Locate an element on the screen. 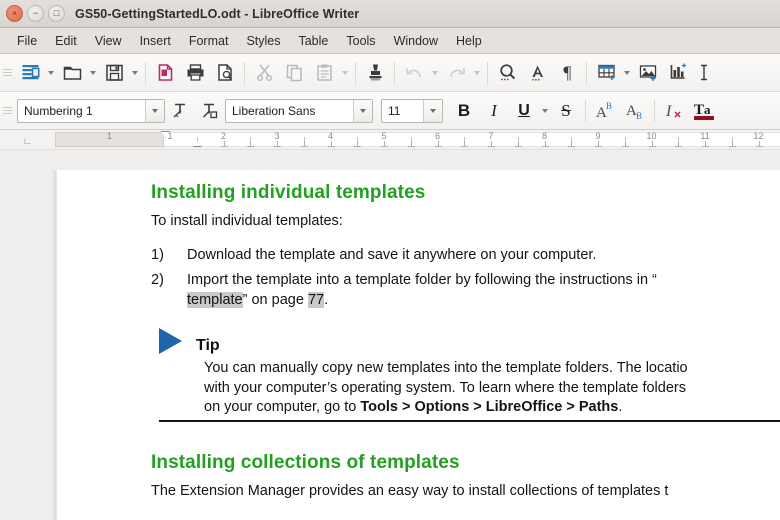  cross-reference-field-template: template is located at coordinates (215, 300).